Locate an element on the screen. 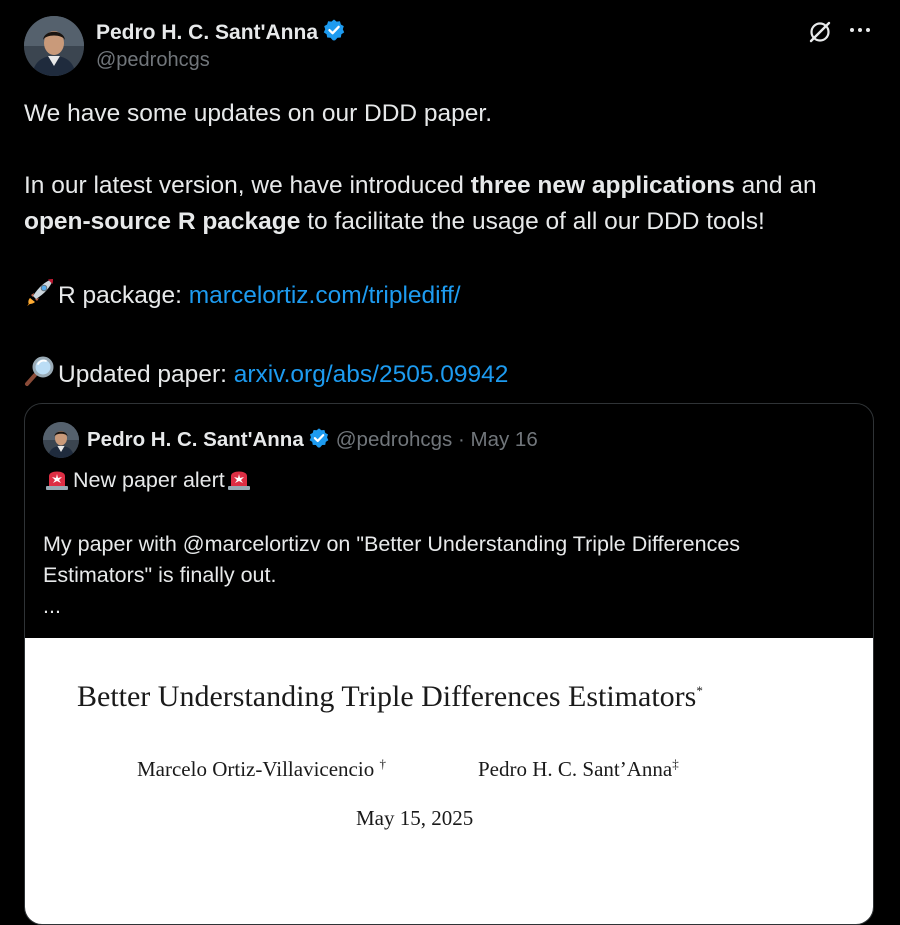  paper-label: Updated paper: is located at coordinates (146, 374).